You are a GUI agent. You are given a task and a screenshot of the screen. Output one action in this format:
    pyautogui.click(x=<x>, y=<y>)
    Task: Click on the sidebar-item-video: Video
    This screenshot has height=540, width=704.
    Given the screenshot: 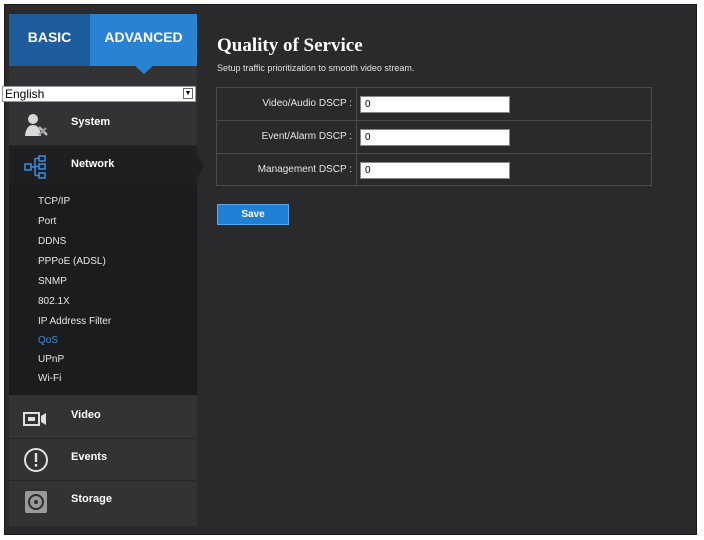 What is the action you would take?
    pyautogui.click(x=103, y=418)
    